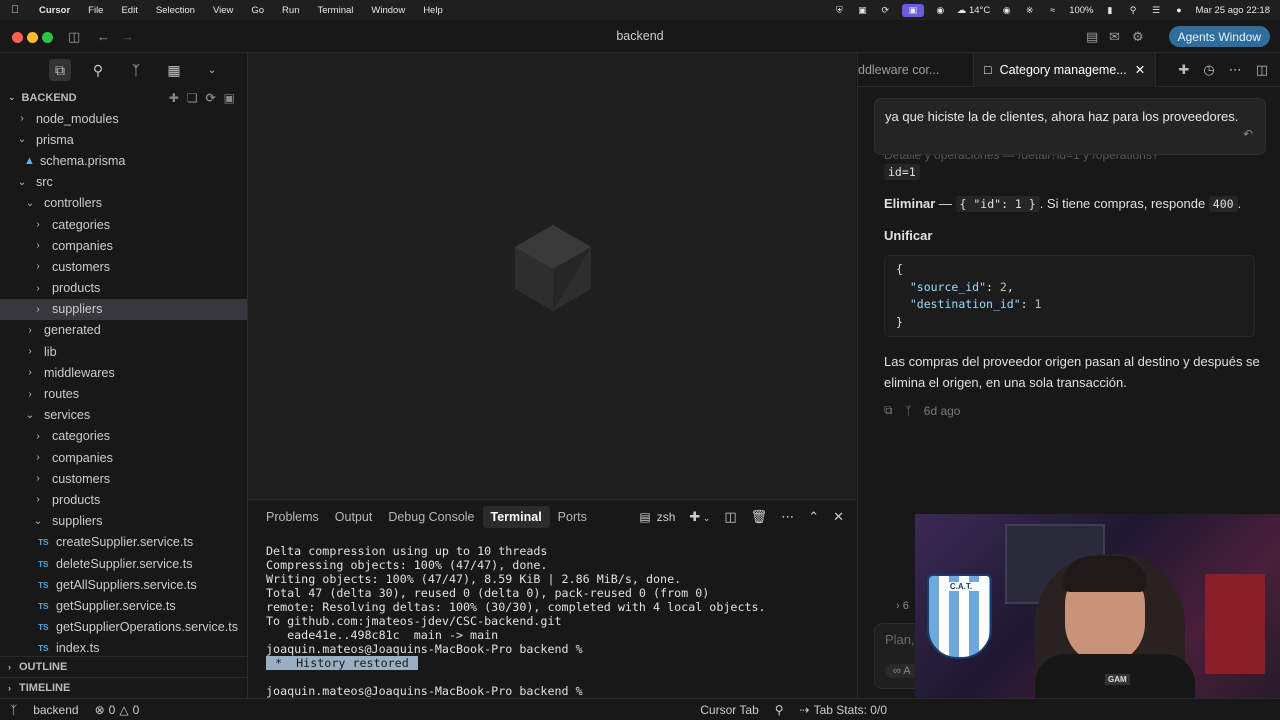 The width and height of the screenshot is (1280, 720). What do you see at coordinates (12, 710) in the screenshot?
I see `remote-icon: ᛉ` at bounding box center [12, 710].